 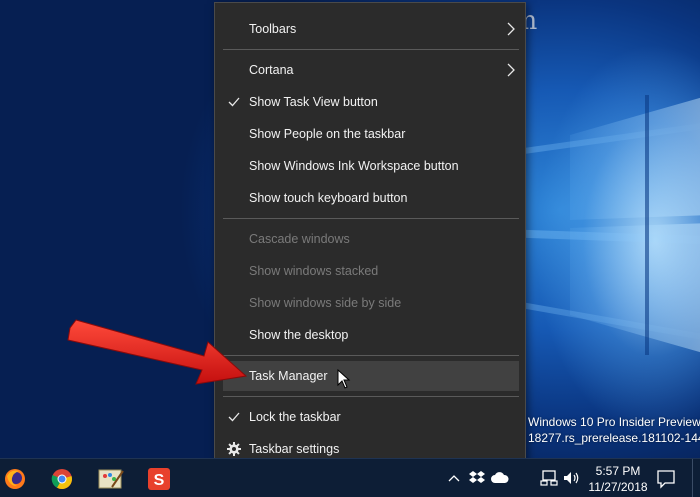 What do you see at coordinates (500, 478) in the screenshot?
I see `cloud-icon` at bounding box center [500, 478].